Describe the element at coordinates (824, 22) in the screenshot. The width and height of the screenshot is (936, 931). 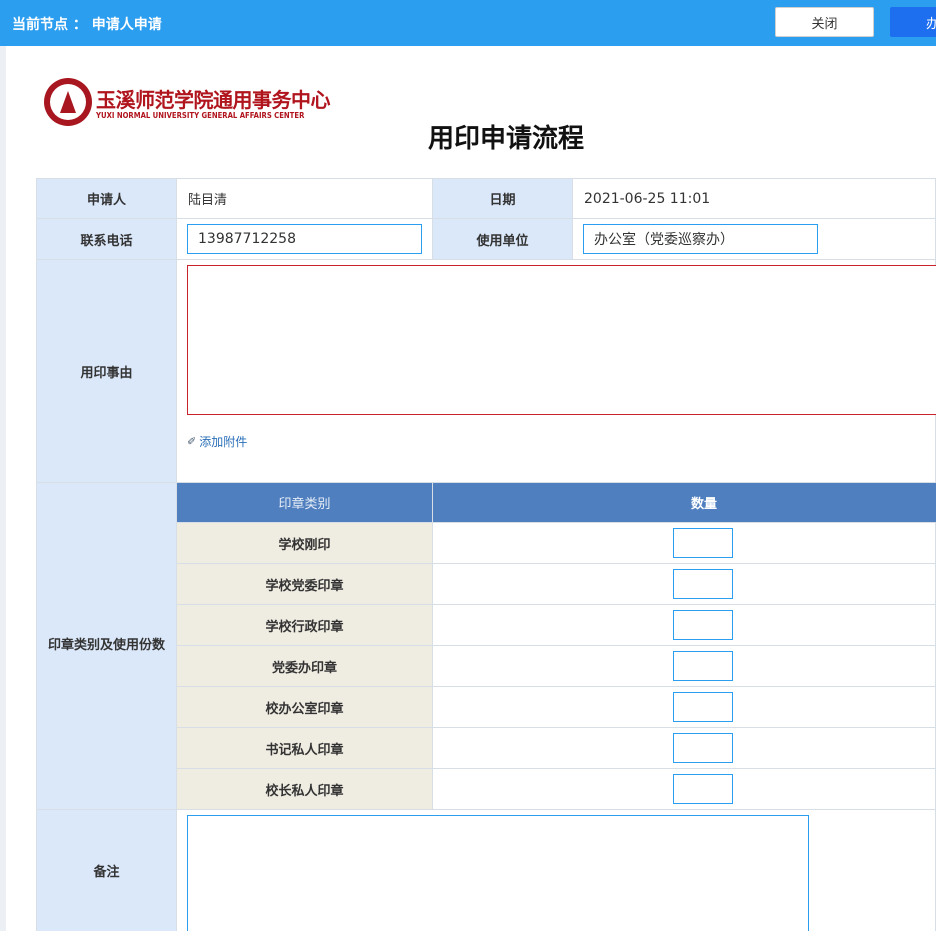
I see `close-button: 关闭` at that location.